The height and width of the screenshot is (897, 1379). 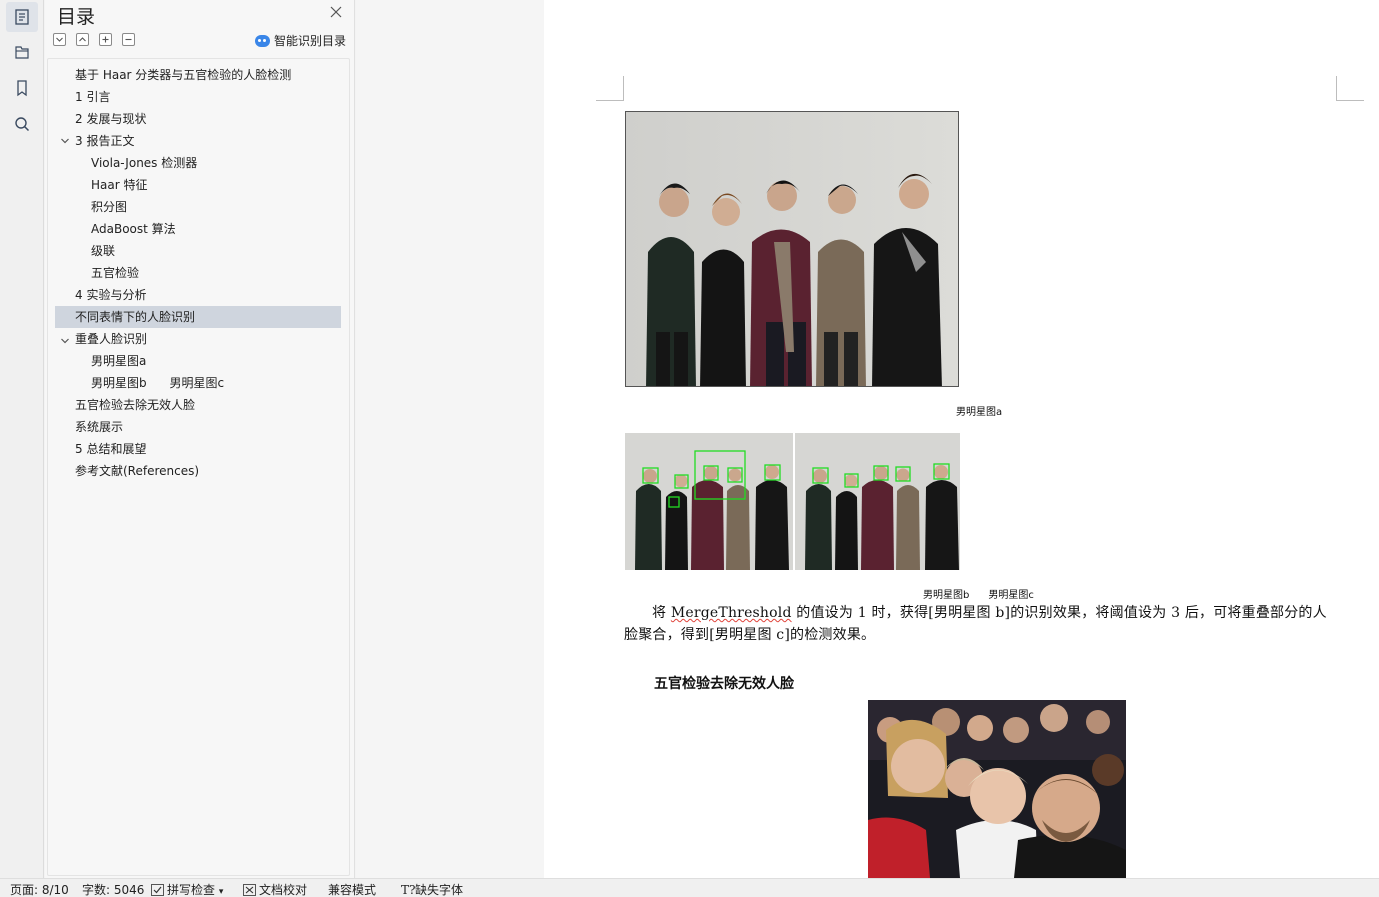 I want to click on toc-item: 1 引言, so click(x=92, y=97).